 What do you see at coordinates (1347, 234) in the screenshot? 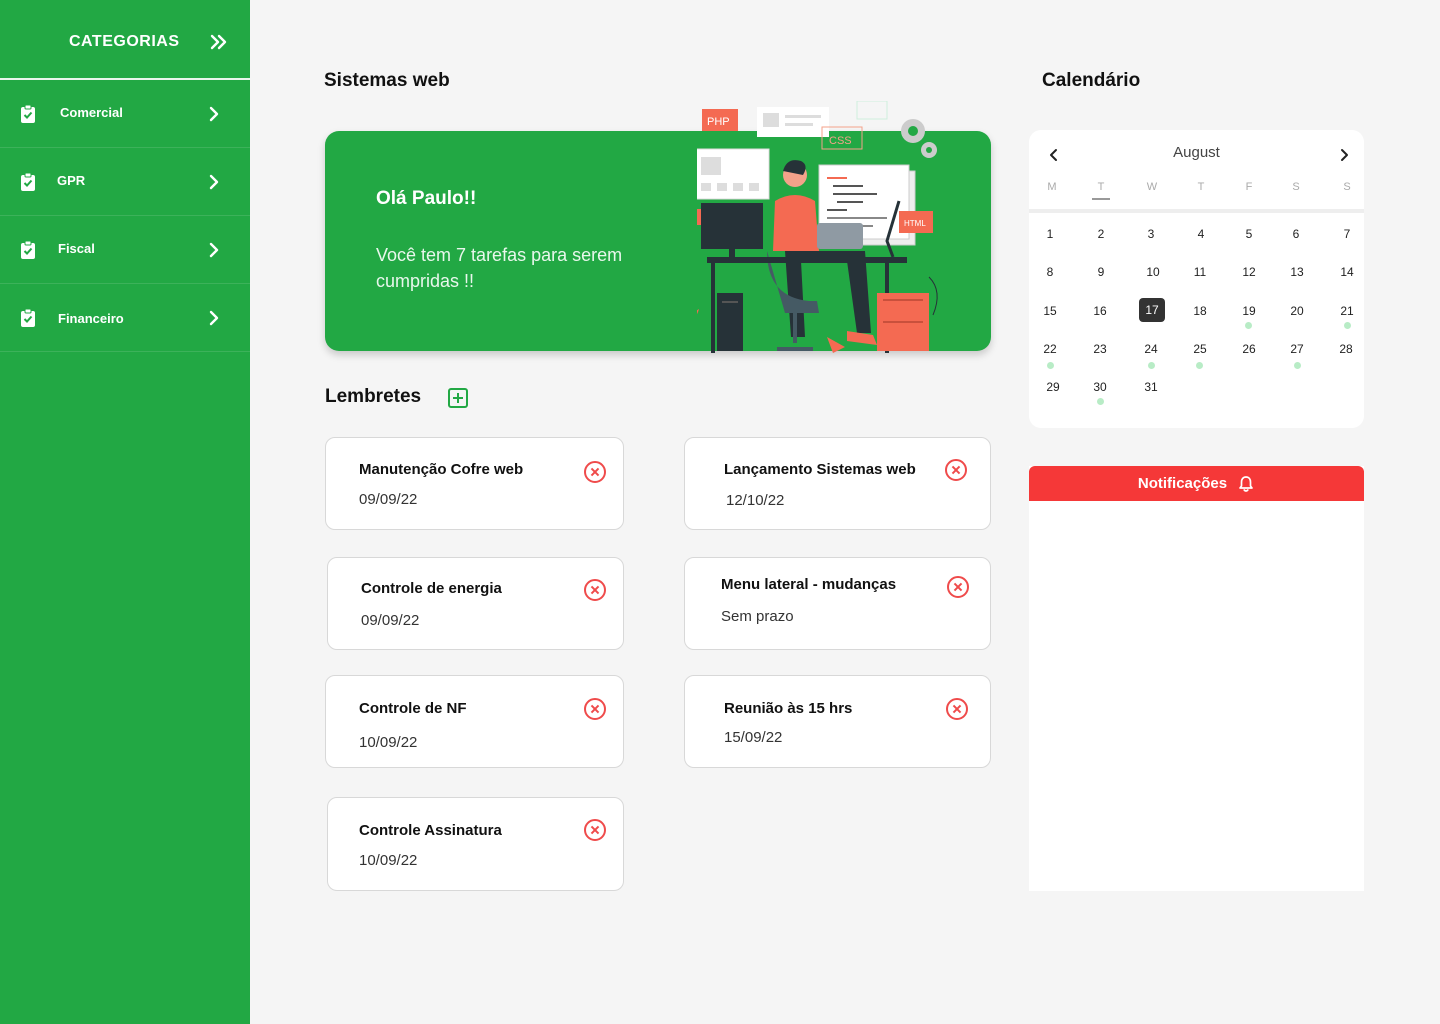
I see `calendar-day: 7` at bounding box center [1347, 234].